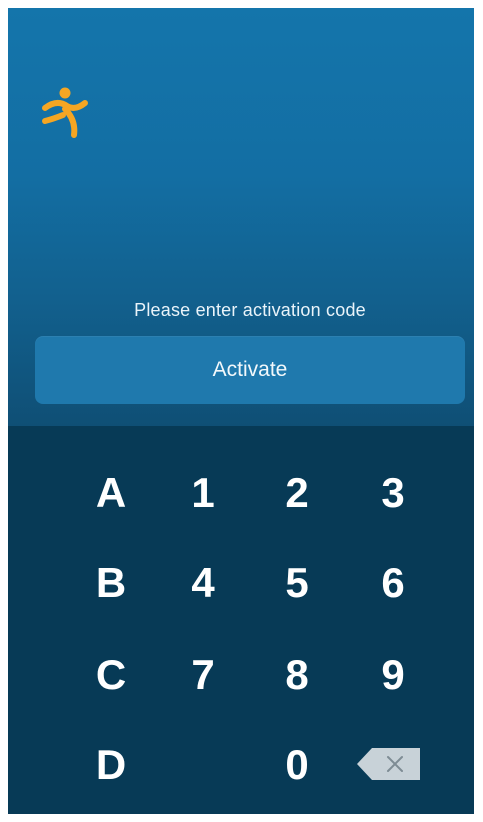 This screenshot has height=822, width=483. Describe the element at coordinates (65, 112) in the screenshot. I see `running-person-logo-icon` at that location.